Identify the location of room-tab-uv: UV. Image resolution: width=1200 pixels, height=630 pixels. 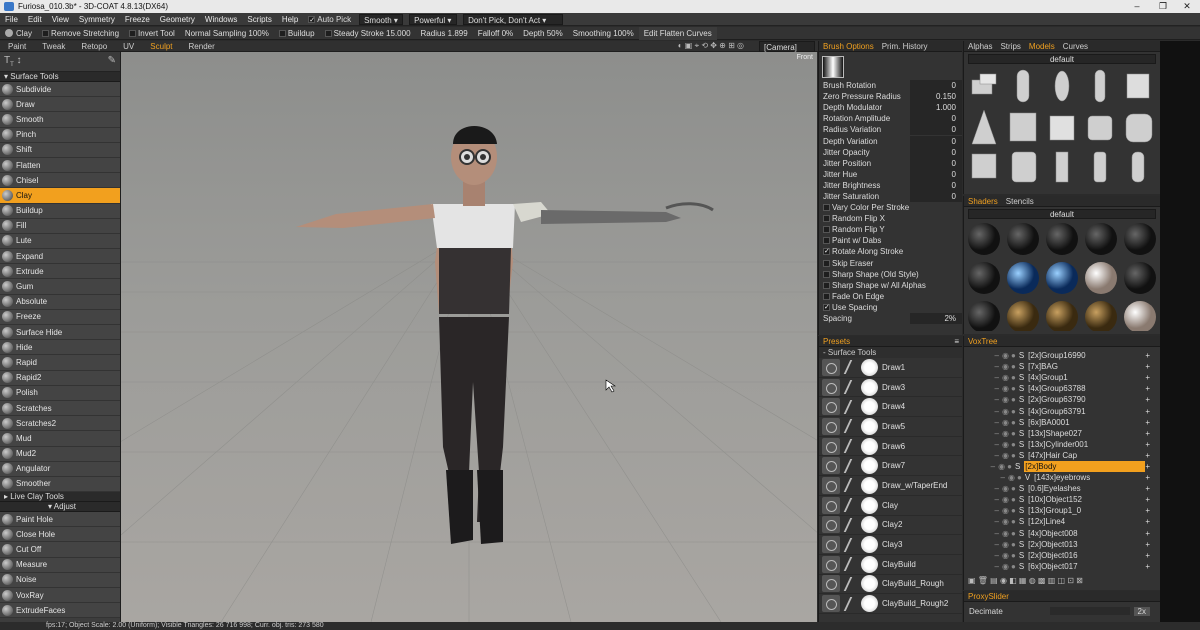
(128, 46).